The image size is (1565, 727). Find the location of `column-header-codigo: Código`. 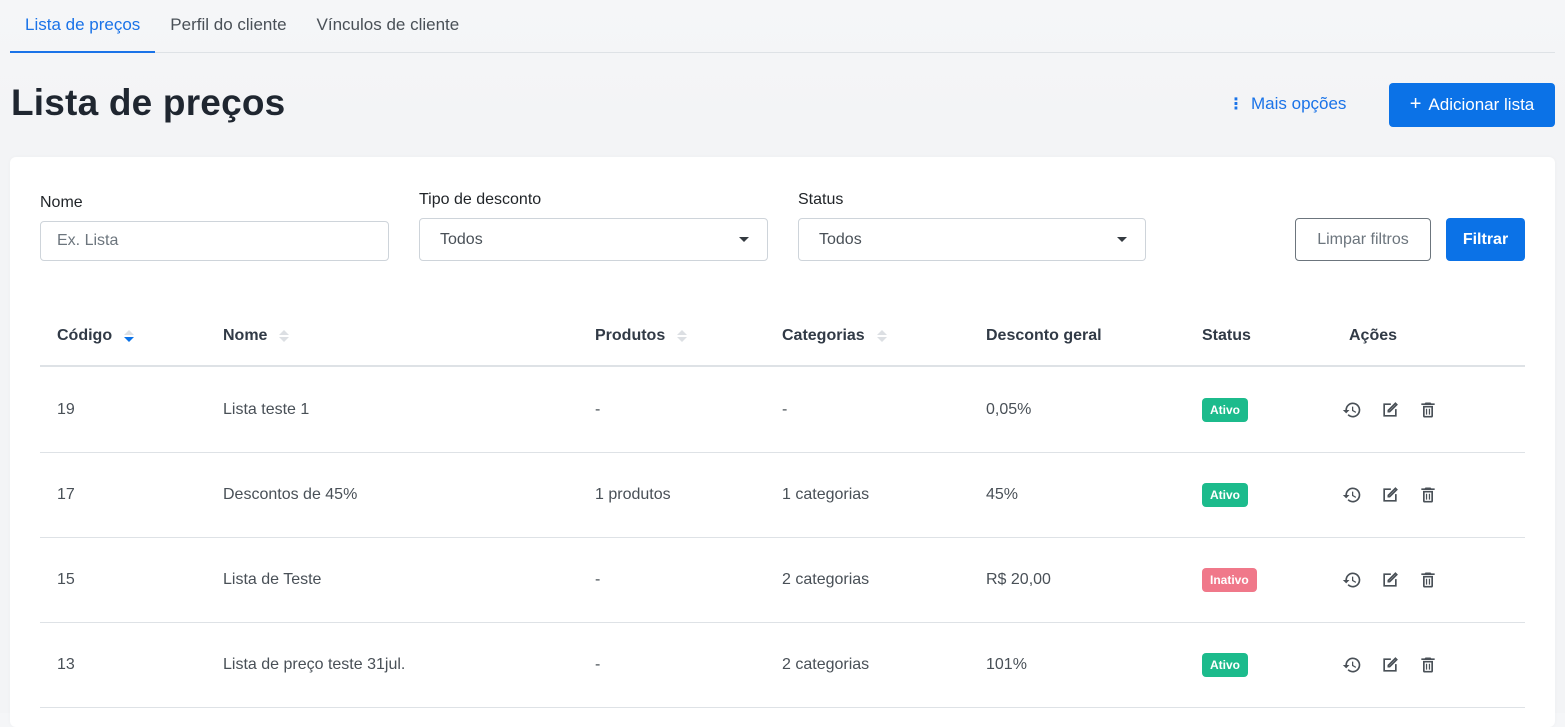

column-header-codigo: Código is located at coordinates (96, 336).